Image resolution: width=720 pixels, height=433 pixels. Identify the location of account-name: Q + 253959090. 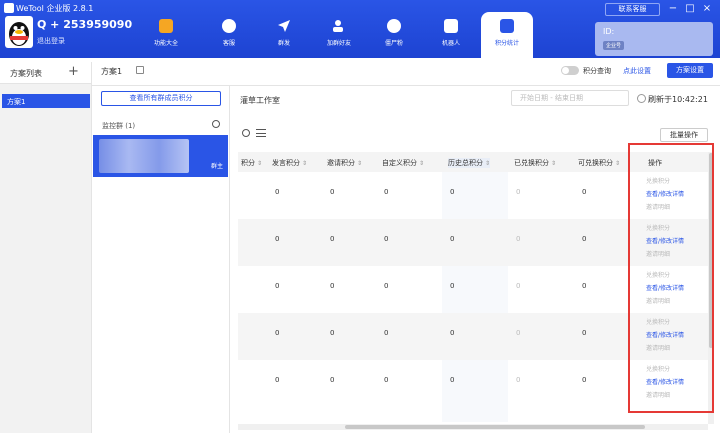
(85, 24).